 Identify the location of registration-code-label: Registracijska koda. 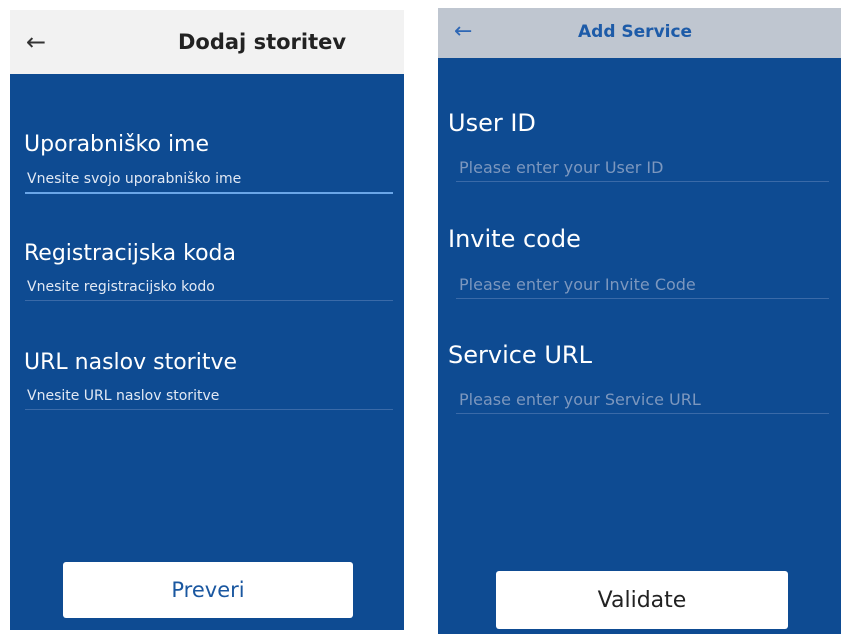
(130, 253).